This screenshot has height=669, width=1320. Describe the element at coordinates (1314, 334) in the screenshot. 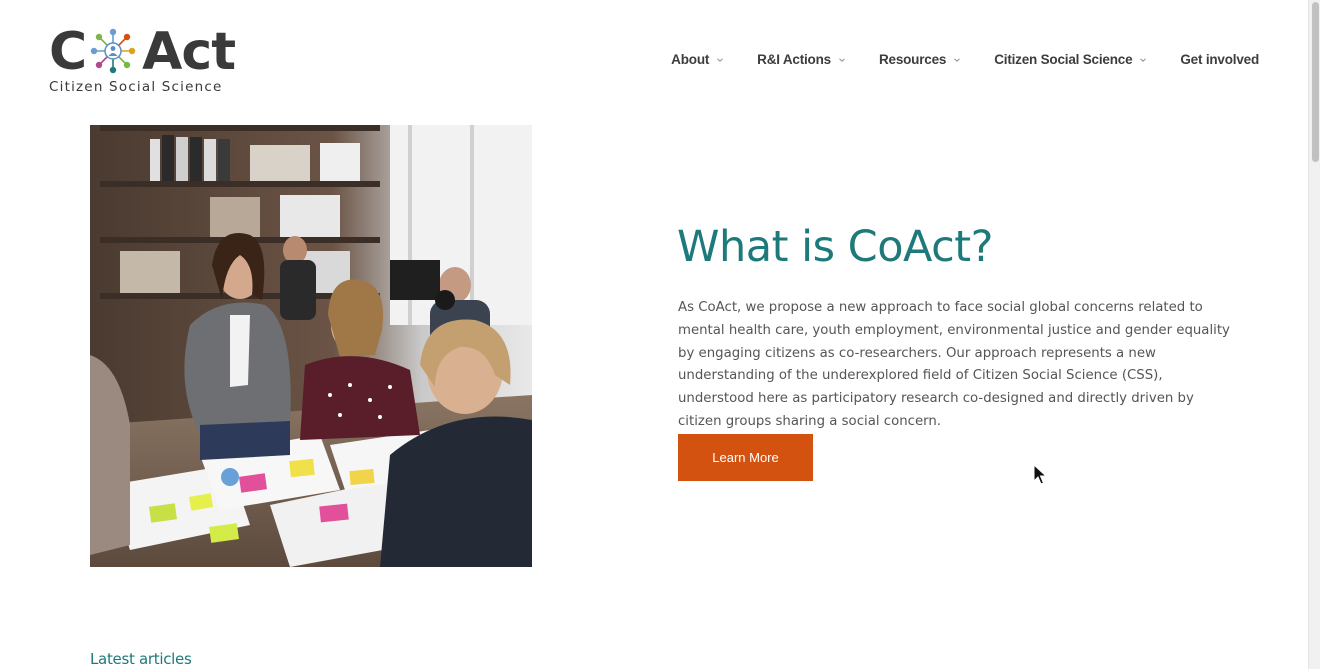

I see `vertical-scrollbar` at that location.